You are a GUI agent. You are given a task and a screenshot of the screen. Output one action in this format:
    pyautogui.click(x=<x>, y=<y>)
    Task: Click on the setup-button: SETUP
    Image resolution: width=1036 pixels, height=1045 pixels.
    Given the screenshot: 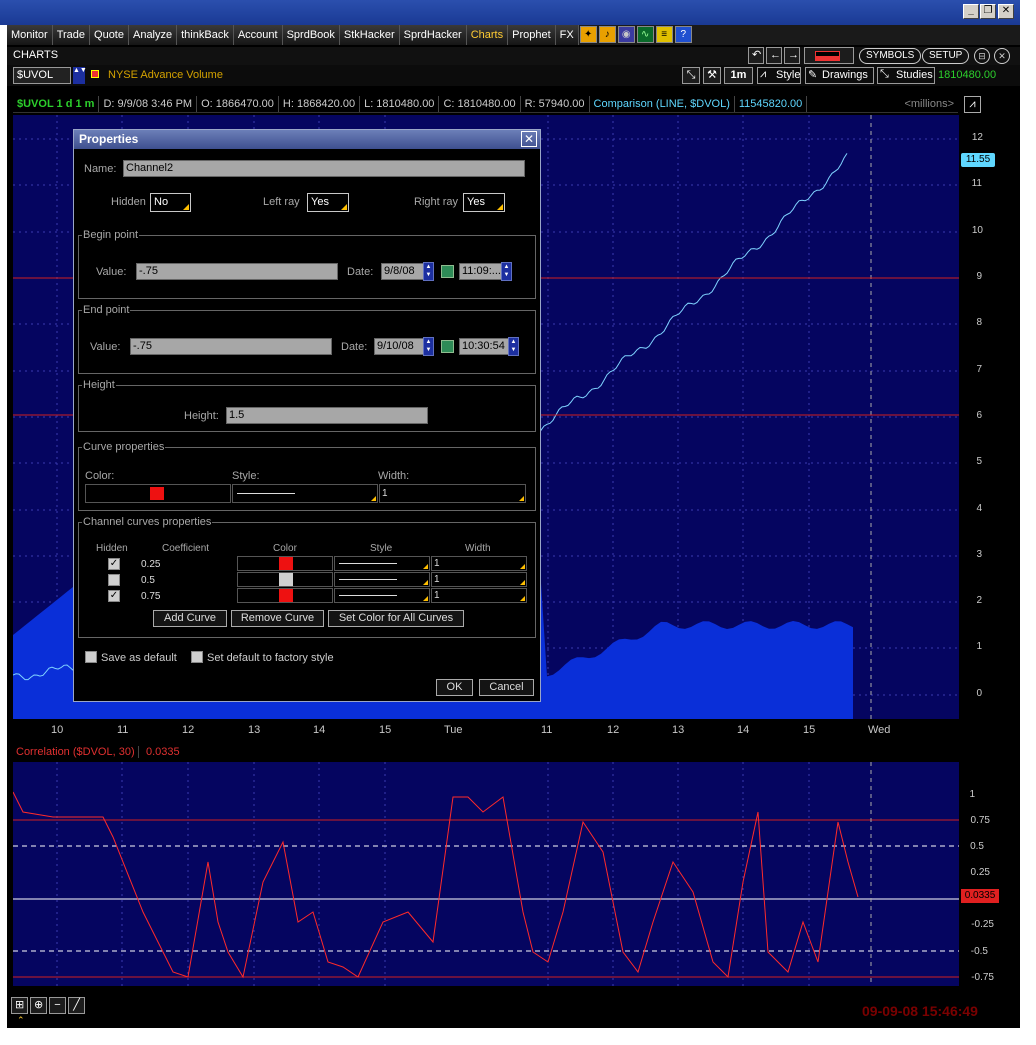 What is the action you would take?
    pyautogui.click(x=946, y=56)
    